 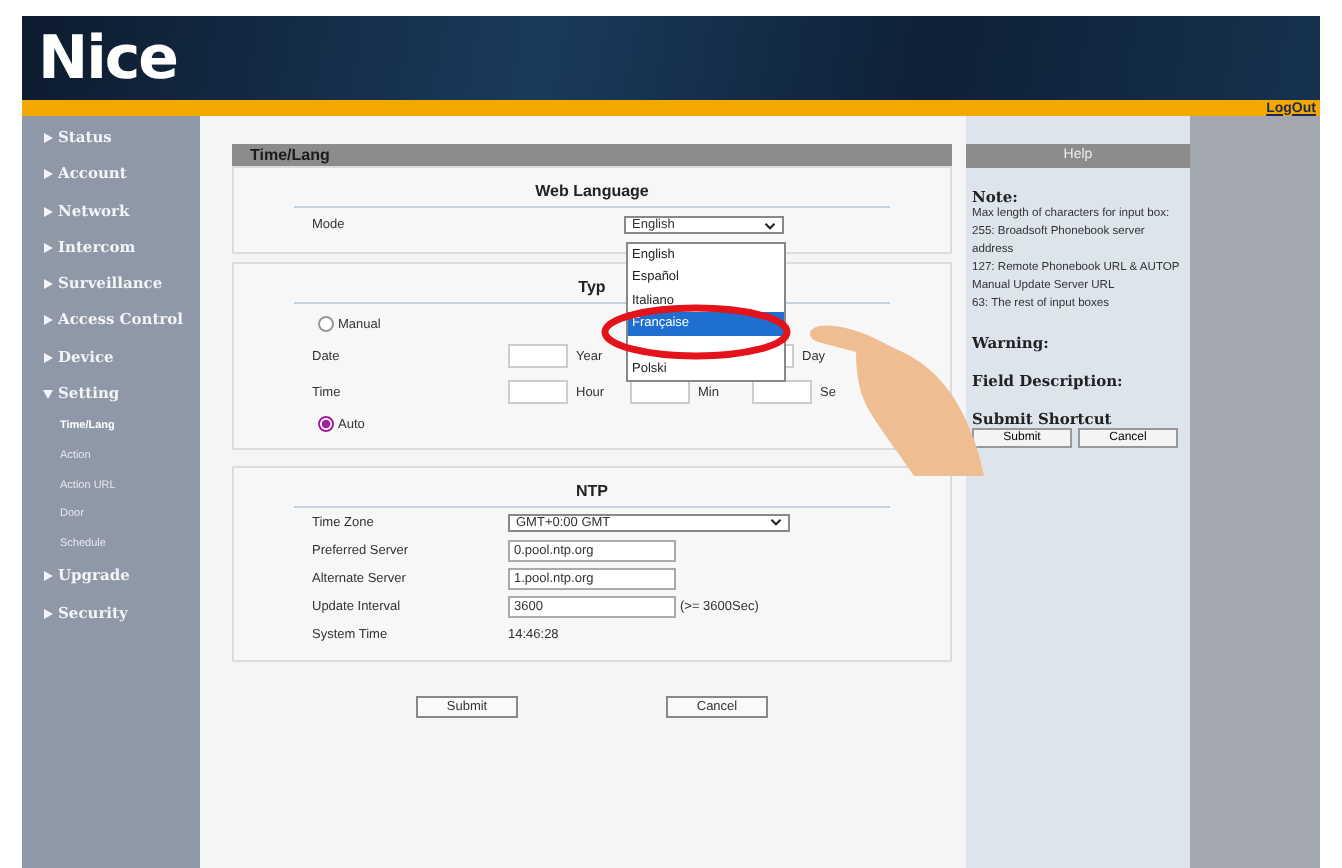 I want to click on section-title: NTP, so click(x=592, y=488).